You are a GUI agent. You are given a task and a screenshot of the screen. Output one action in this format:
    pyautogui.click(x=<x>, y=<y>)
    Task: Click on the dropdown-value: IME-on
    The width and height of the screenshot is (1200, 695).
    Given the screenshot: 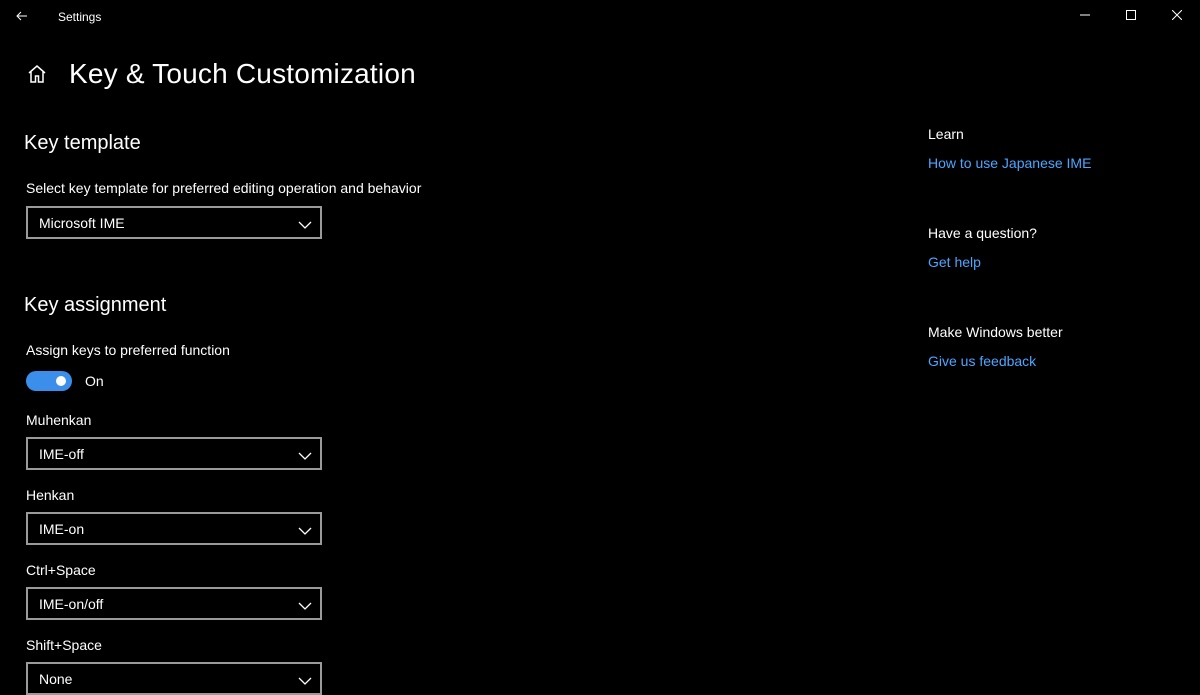 What is the action you would take?
    pyautogui.click(x=62, y=528)
    